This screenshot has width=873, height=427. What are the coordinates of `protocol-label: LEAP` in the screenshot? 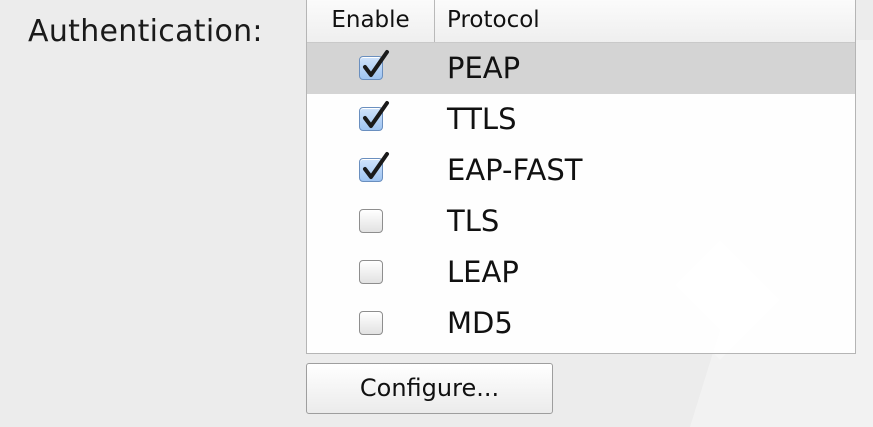 It's located at (483, 272).